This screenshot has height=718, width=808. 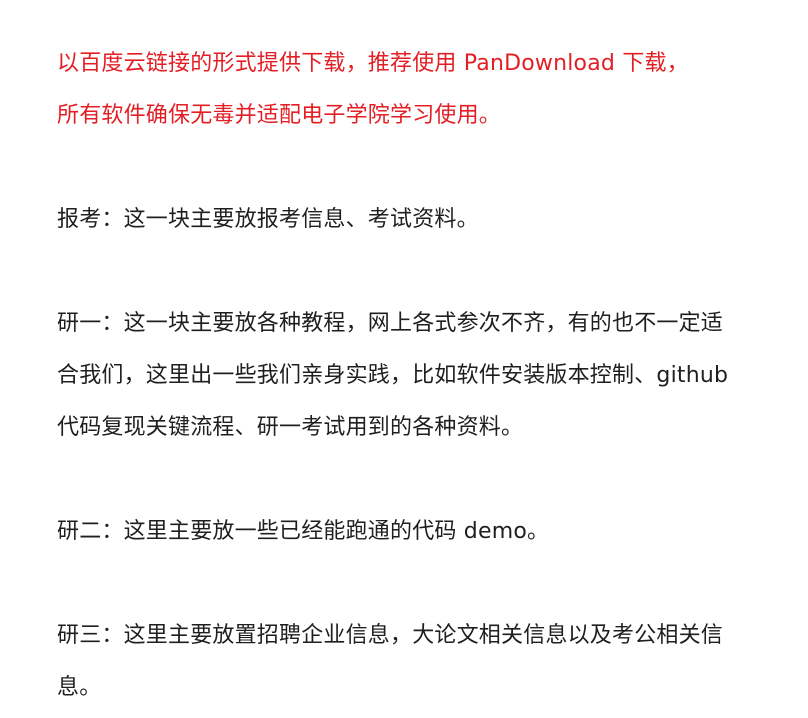 What do you see at coordinates (393, 375) in the screenshot?
I see `section-line: 合我们，这里出一些我们亲身实践，比如软件安装版本控制、github` at bounding box center [393, 375].